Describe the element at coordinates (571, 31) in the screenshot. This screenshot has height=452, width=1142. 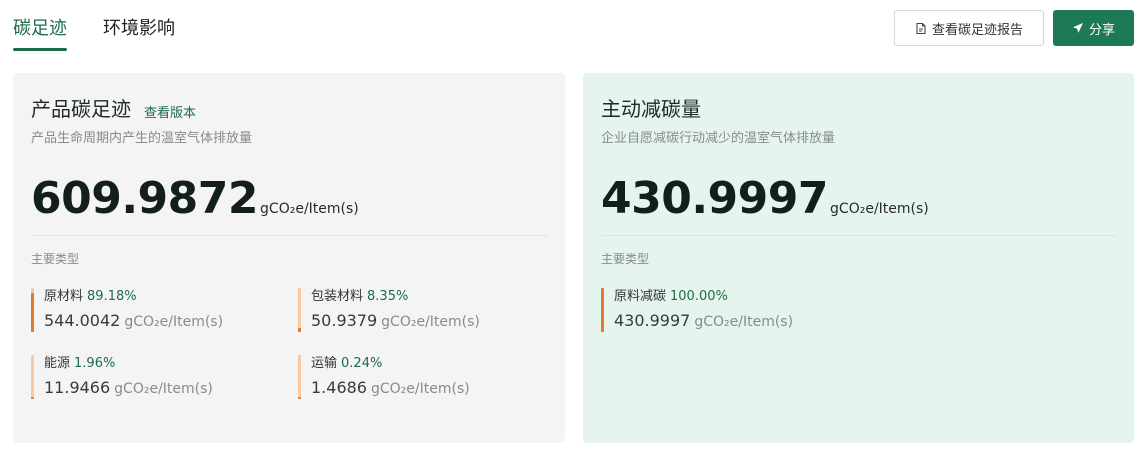
I see `top-bar: 碳足迹 环境影响 查看碳足迹报告 分享` at that location.